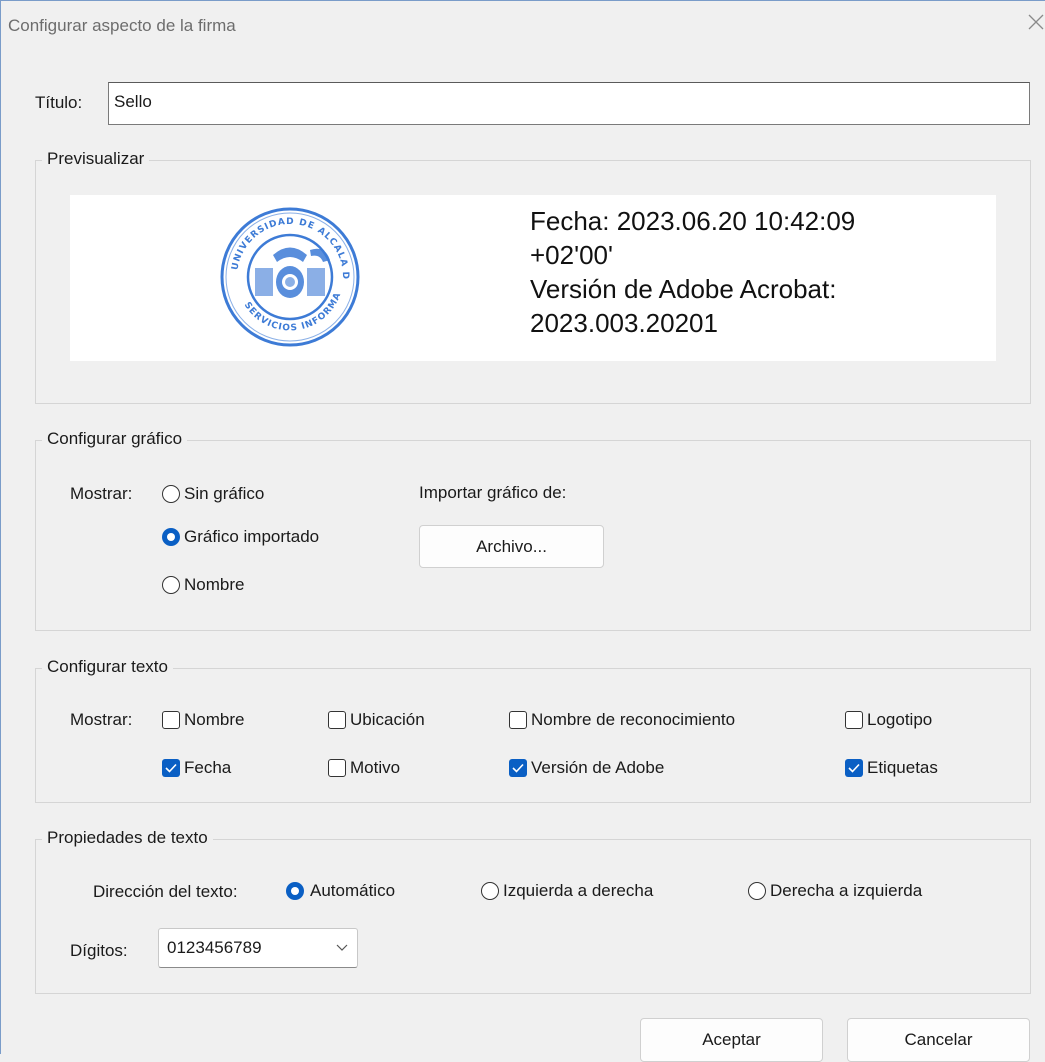 This screenshot has height=1062, width=1045. Describe the element at coordinates (1036, 24) in the screenshot. I see `close-icon` at that location.